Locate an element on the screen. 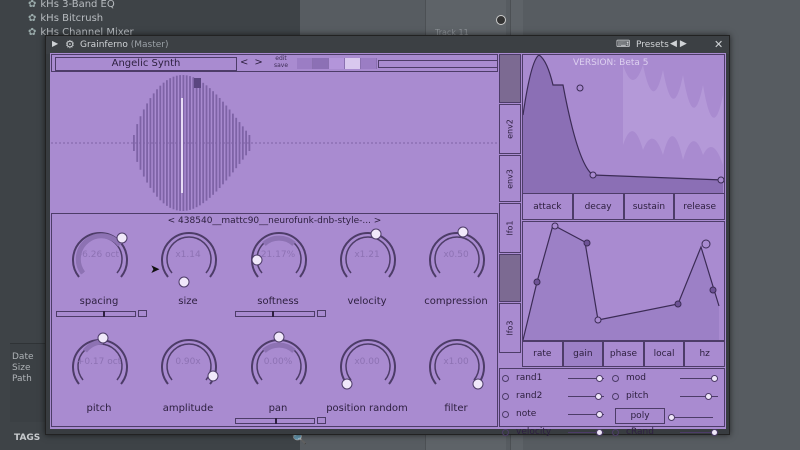  mouse-cursor-icon: ➤ is located at coordinates (155, 269).